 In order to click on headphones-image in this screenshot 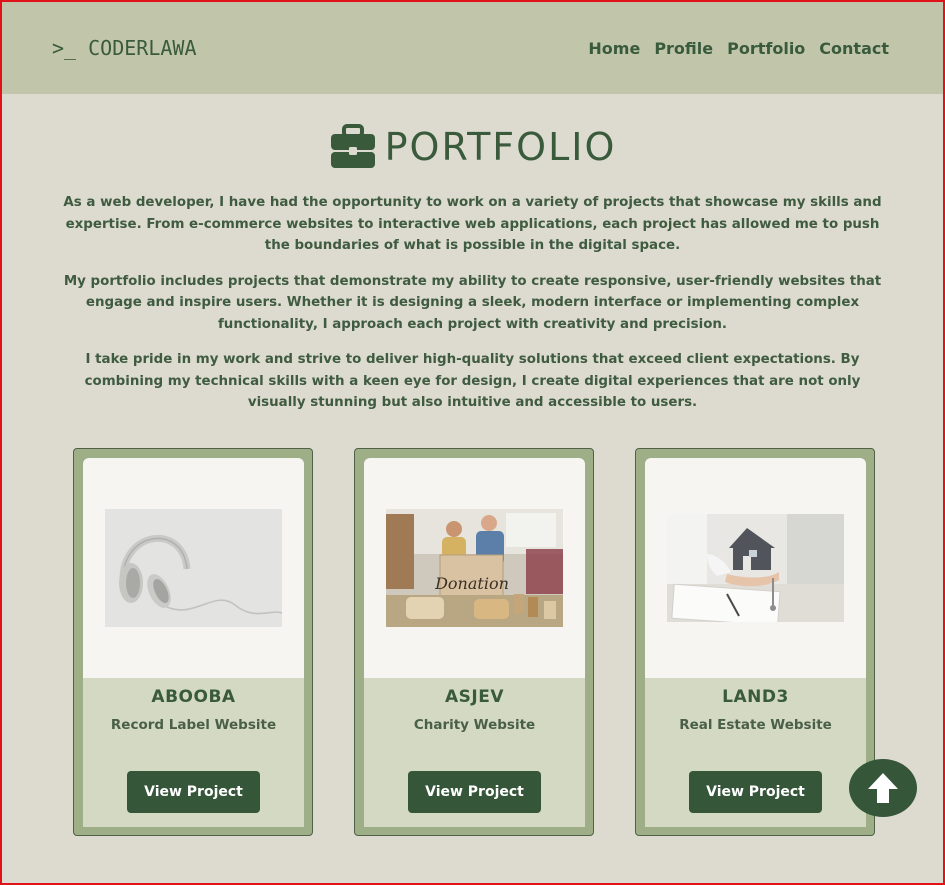, I will do `click(193, 568)`.